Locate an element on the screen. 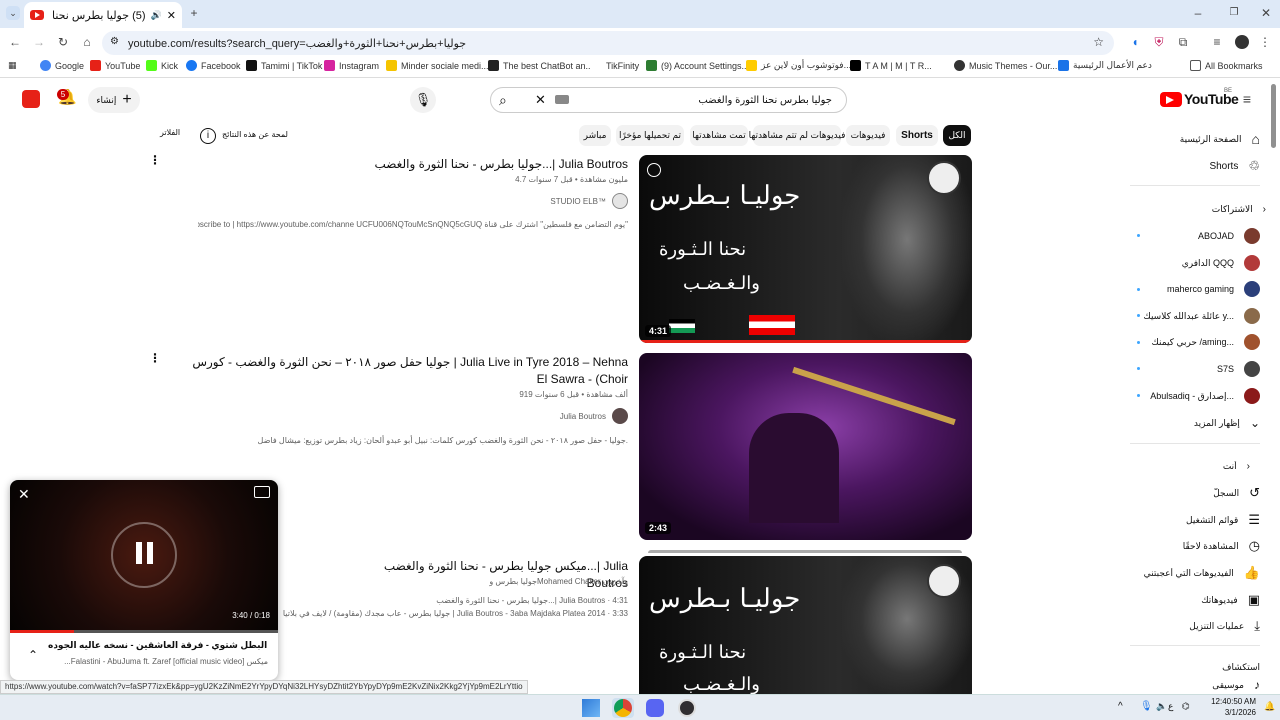 The image size is (1280, 720). network-icon: ⌬ is located at coordinates (1186, 706).